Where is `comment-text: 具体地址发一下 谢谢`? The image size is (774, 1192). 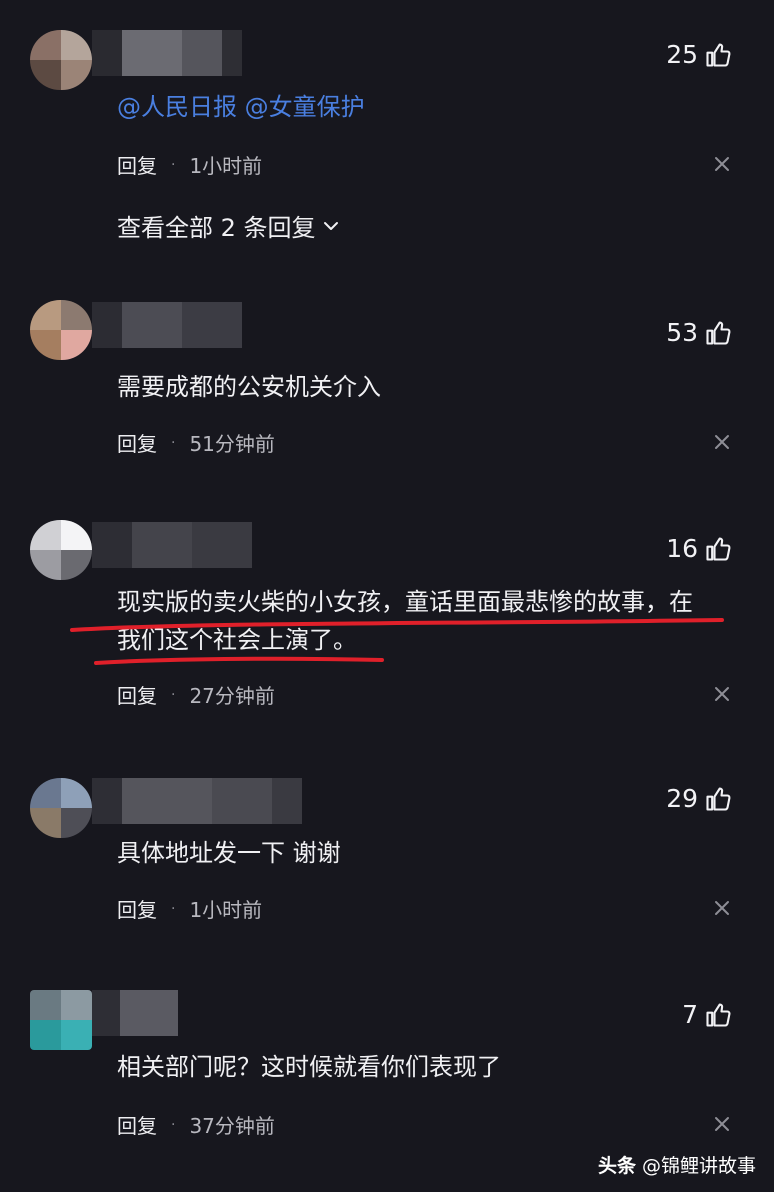 comment-text: 具体地址发一下 谢谢 is located at coordinates (229, 853).